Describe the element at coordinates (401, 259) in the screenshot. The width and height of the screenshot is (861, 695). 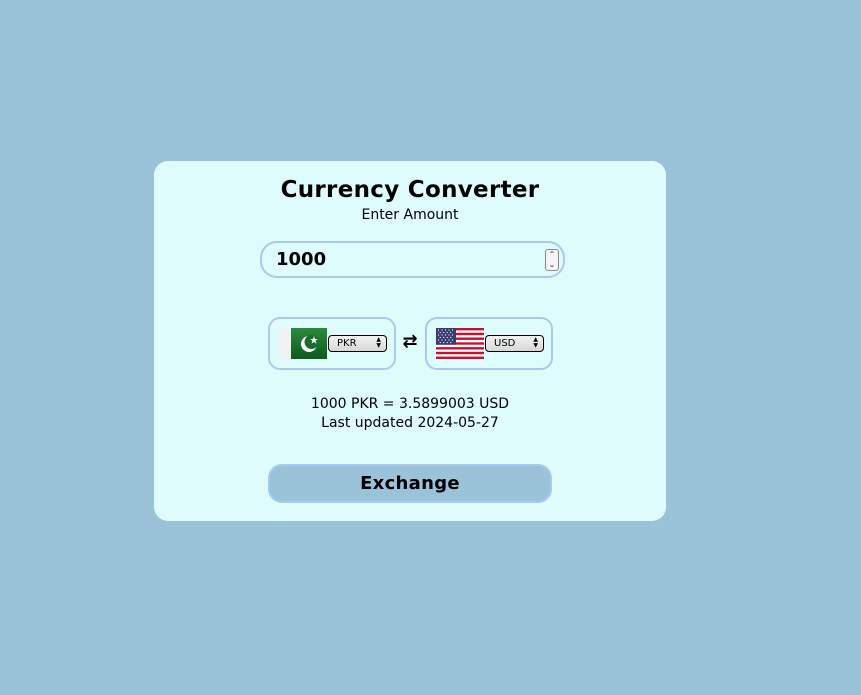
I see `amount-input` at that location.